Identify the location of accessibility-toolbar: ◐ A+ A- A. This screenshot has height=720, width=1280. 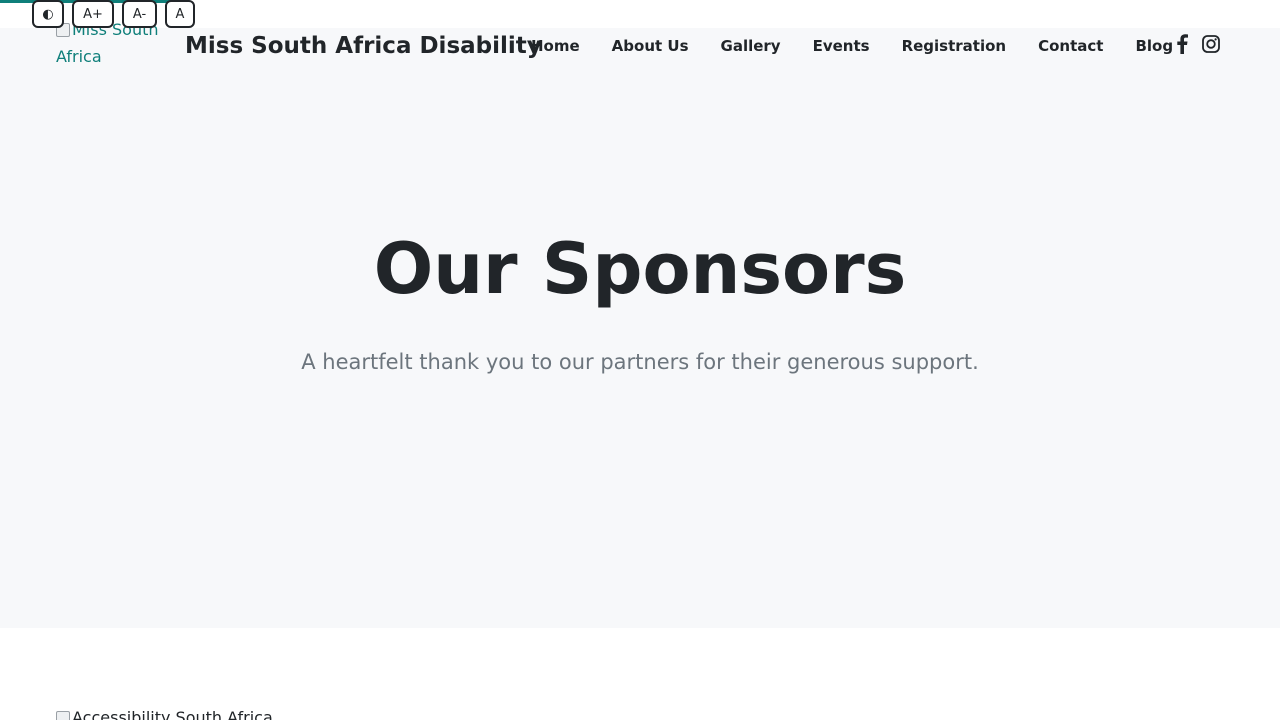
(113, 14).